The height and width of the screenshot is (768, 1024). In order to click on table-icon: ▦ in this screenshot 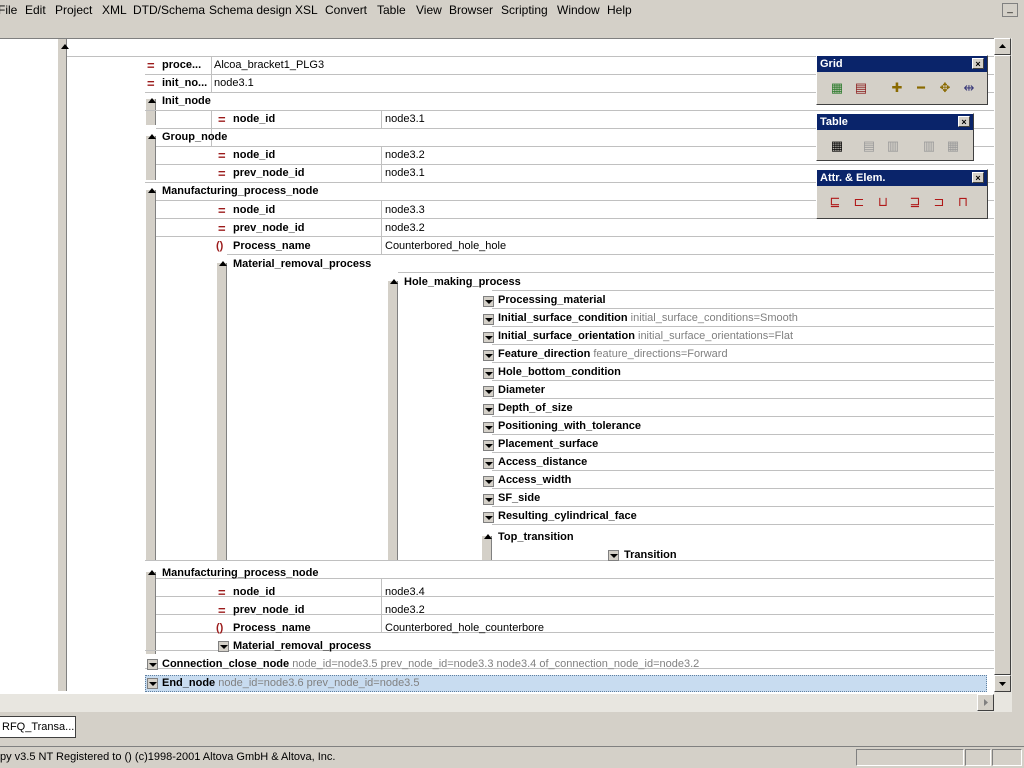, I will do `click(837, 146)`.